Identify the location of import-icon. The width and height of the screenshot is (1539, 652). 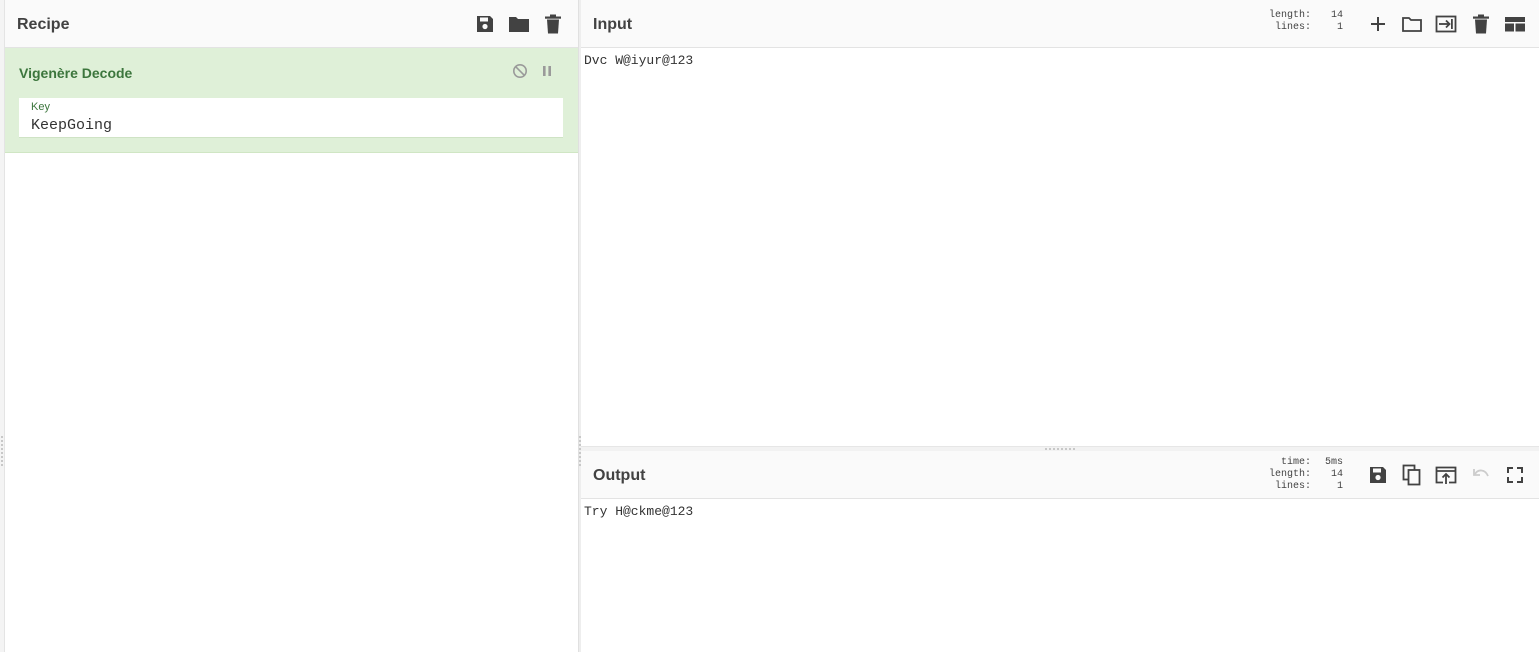
(1446, 24).